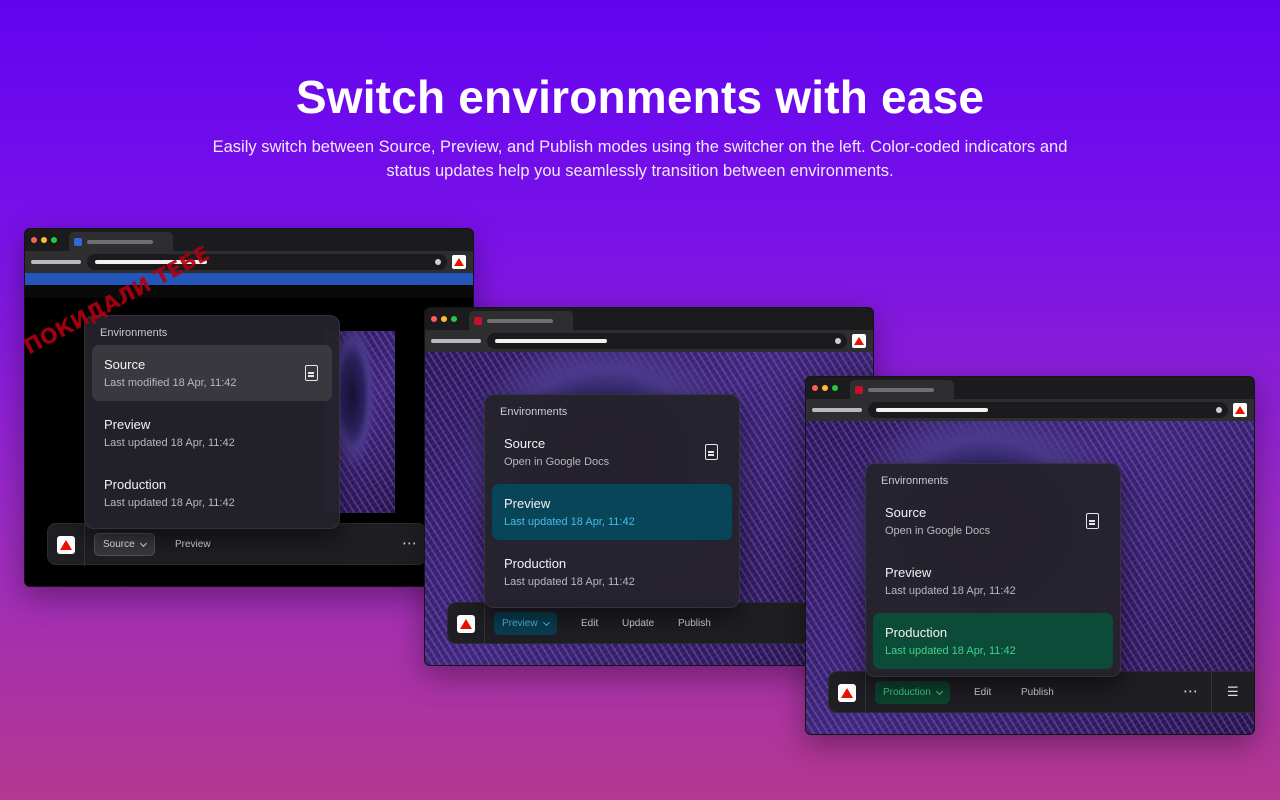 The height and width of the screenshot is (800, 1280). I want to click on headline: Switch environments with ease, so click(640, 97).